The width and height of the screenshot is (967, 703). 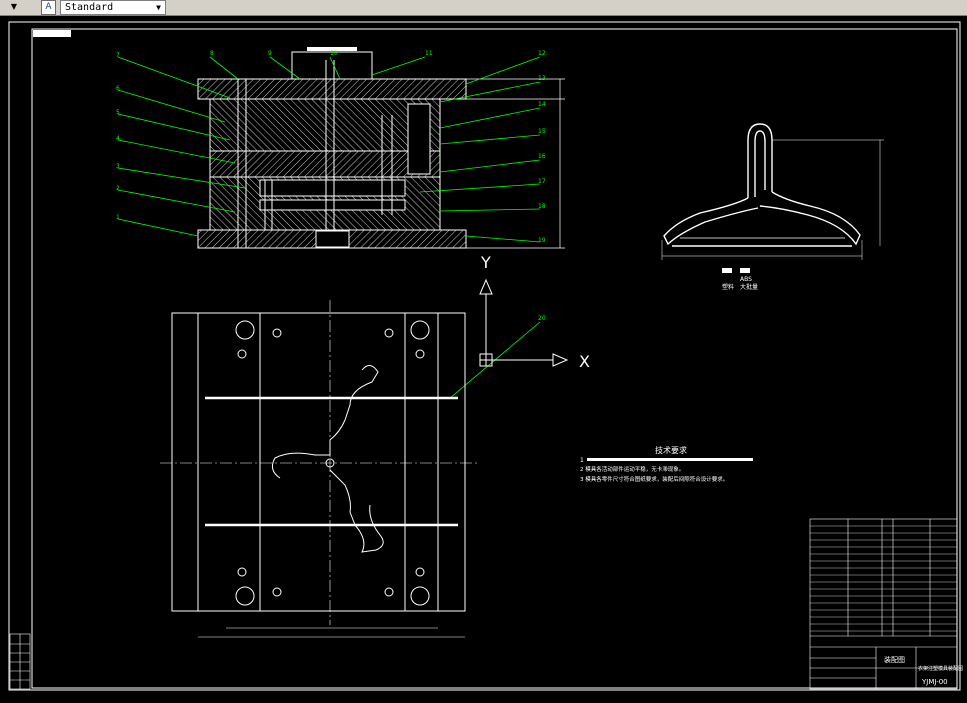 I want to click on ucs-x-label: X, so click(x=584, y=361).